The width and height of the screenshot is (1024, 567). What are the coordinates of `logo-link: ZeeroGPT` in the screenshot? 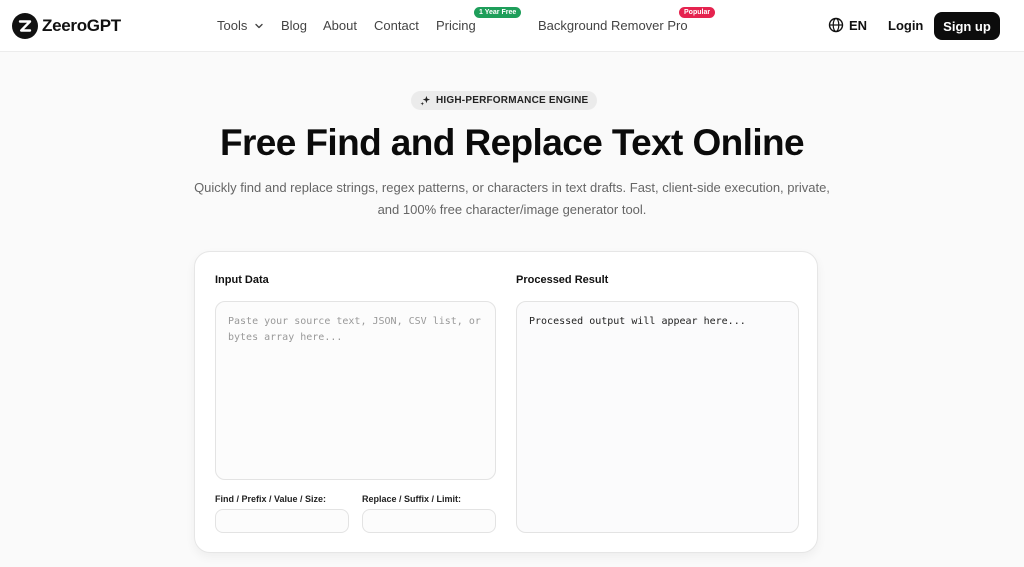 It's located at (66, 26).